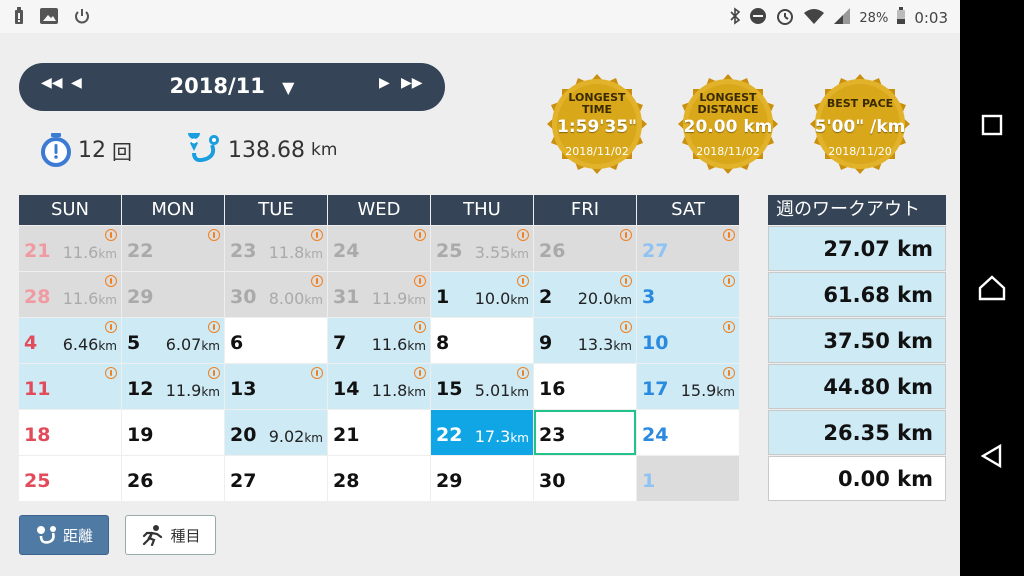  I want to click on next-year-button: ▶▶, so click(412, 83).